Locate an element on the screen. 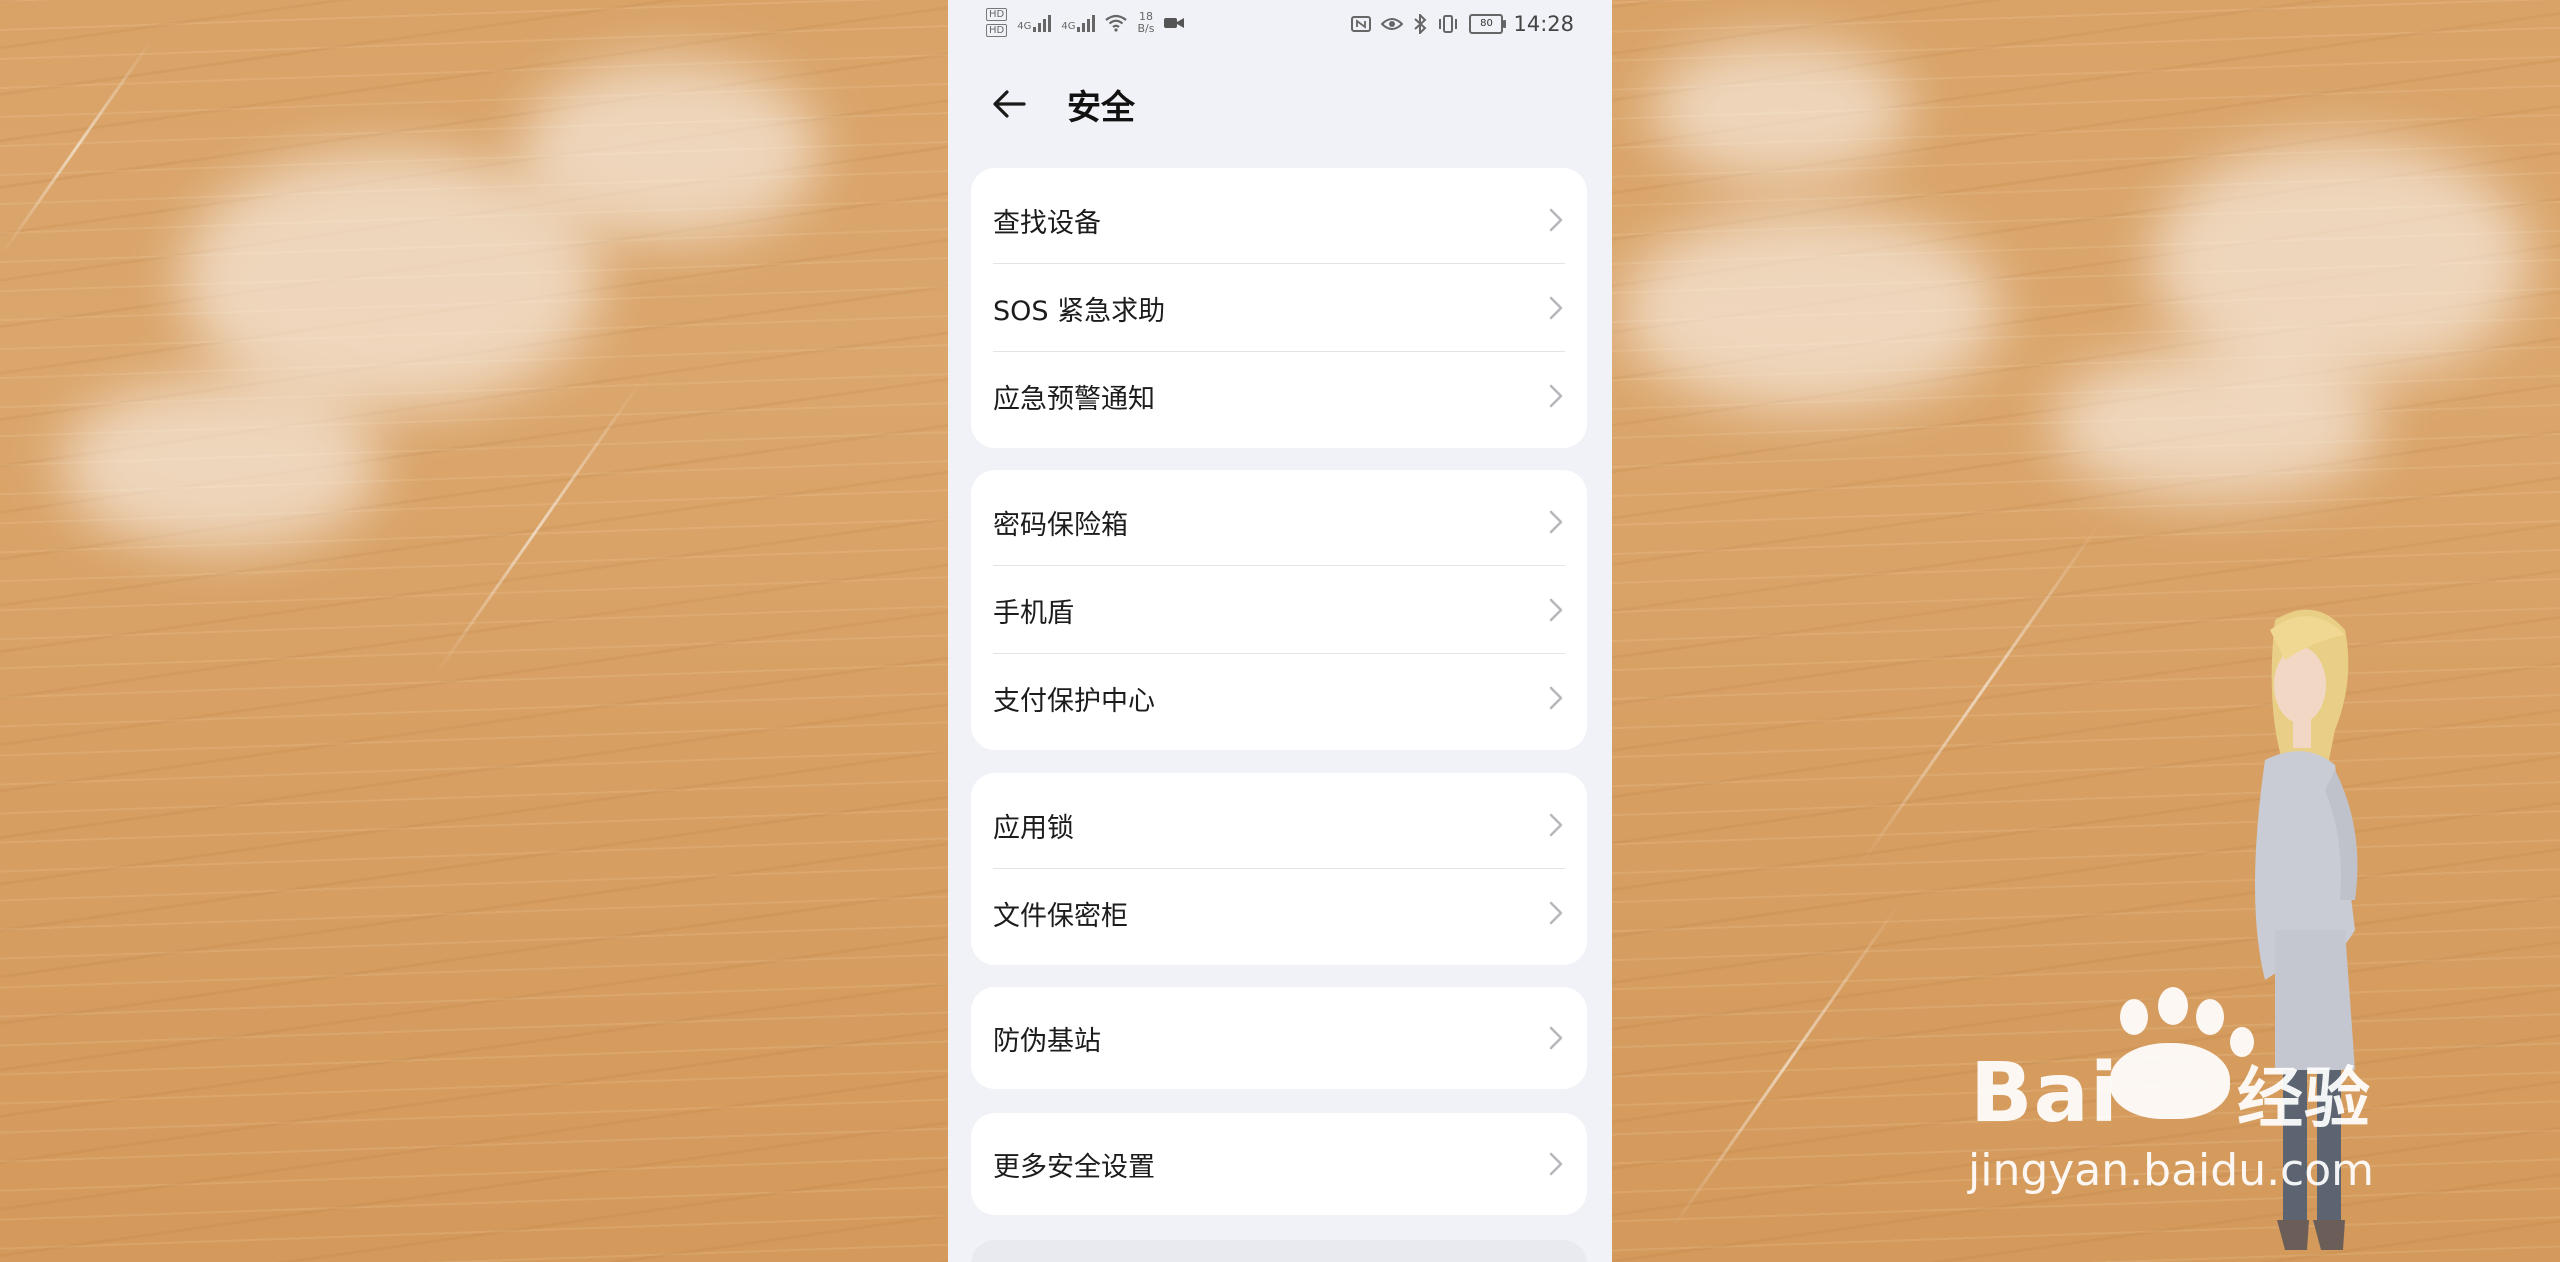  watermark-url: jingyan.baidu.com is located at coordinates (2171, 1170).